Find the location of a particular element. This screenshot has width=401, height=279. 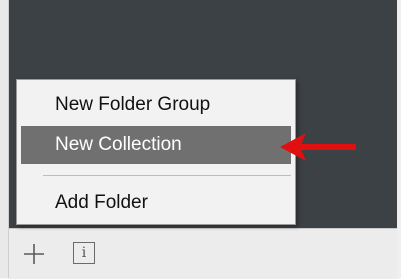

menu-item-label: New Collection is located at coordinates (118, 144).